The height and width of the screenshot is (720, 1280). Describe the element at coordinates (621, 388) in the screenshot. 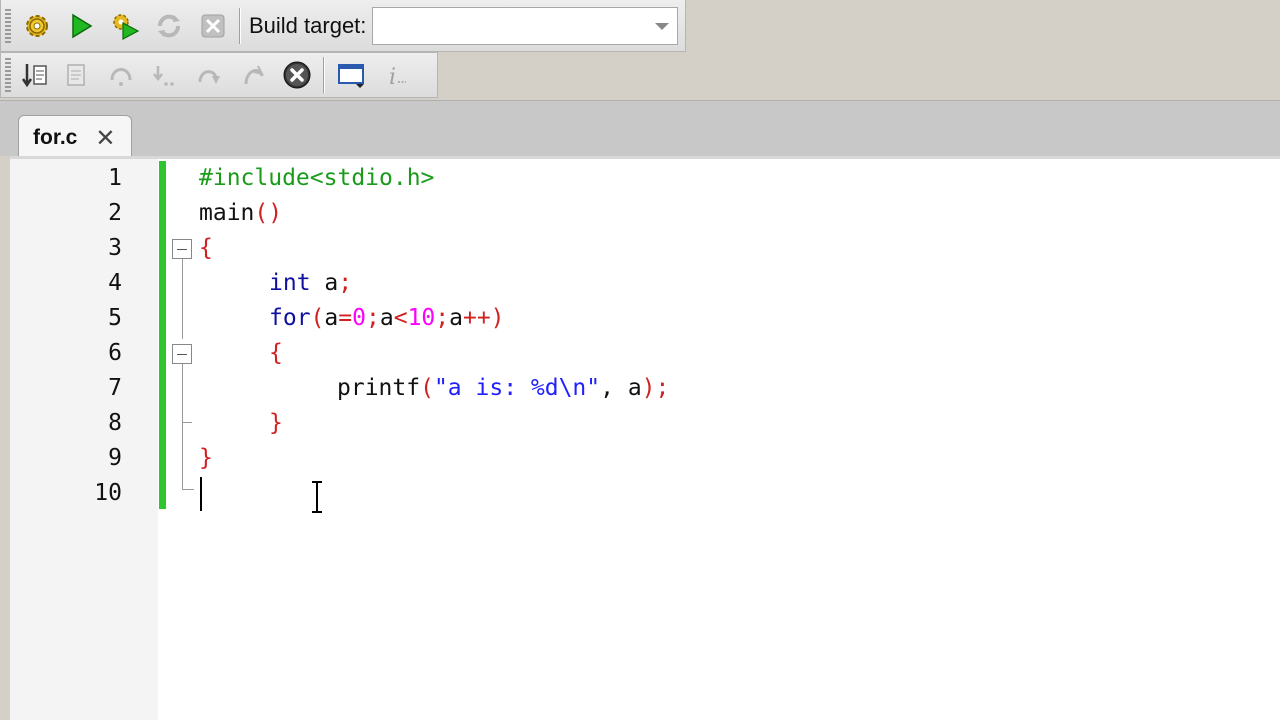

I see `code-token: , a` at that location.